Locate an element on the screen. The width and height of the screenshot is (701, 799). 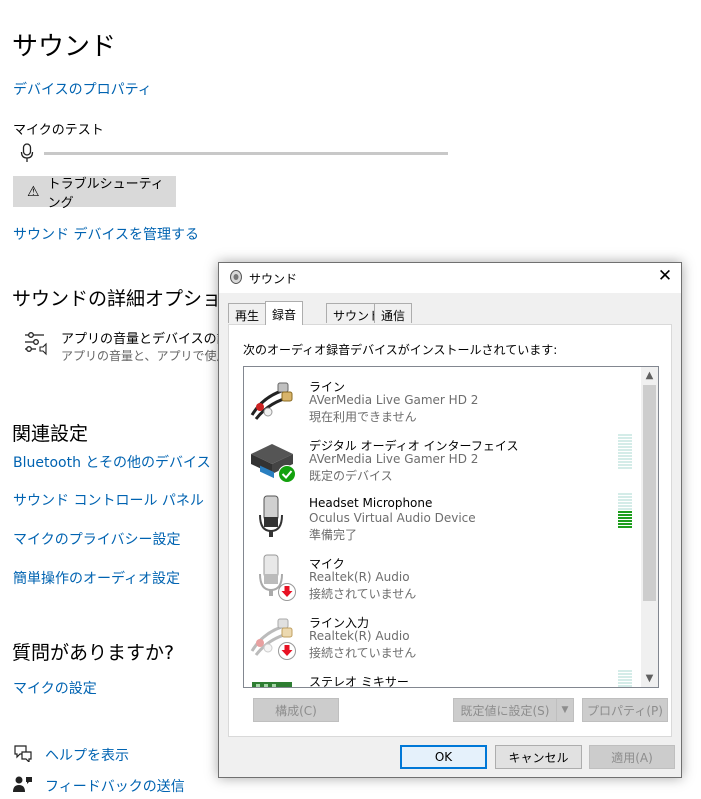
tab-recording: 録音 is located at coordinates (284, 313).